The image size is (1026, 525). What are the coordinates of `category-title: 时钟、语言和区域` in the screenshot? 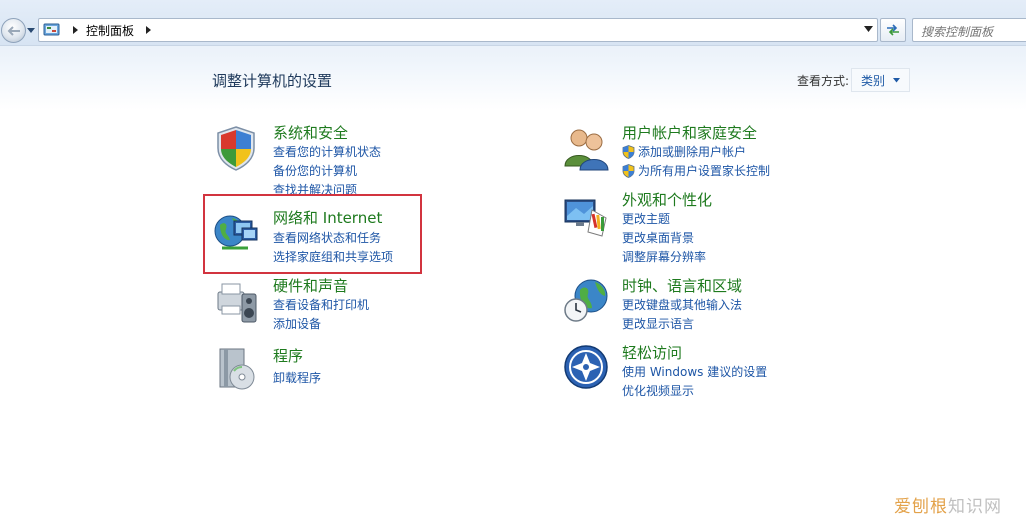 It's located at (682, 285).